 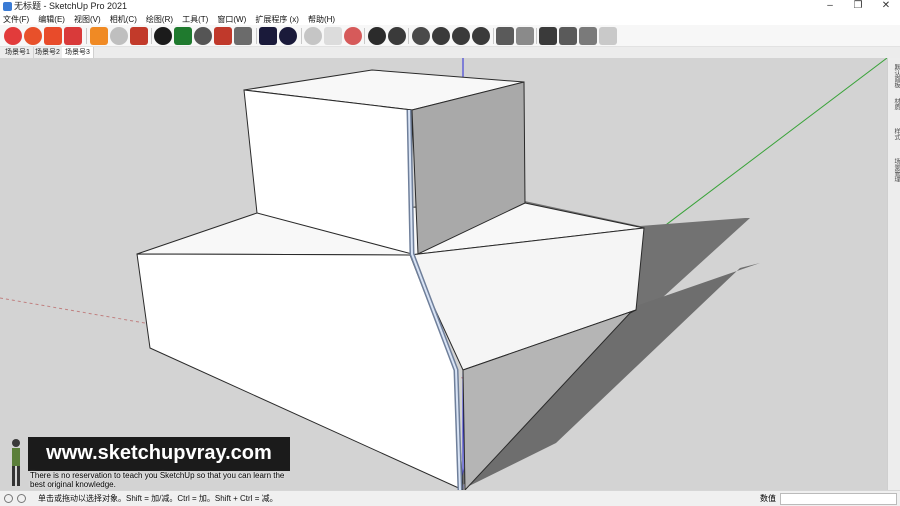 I want to click on wand-icon, so click(x=333, y=36).